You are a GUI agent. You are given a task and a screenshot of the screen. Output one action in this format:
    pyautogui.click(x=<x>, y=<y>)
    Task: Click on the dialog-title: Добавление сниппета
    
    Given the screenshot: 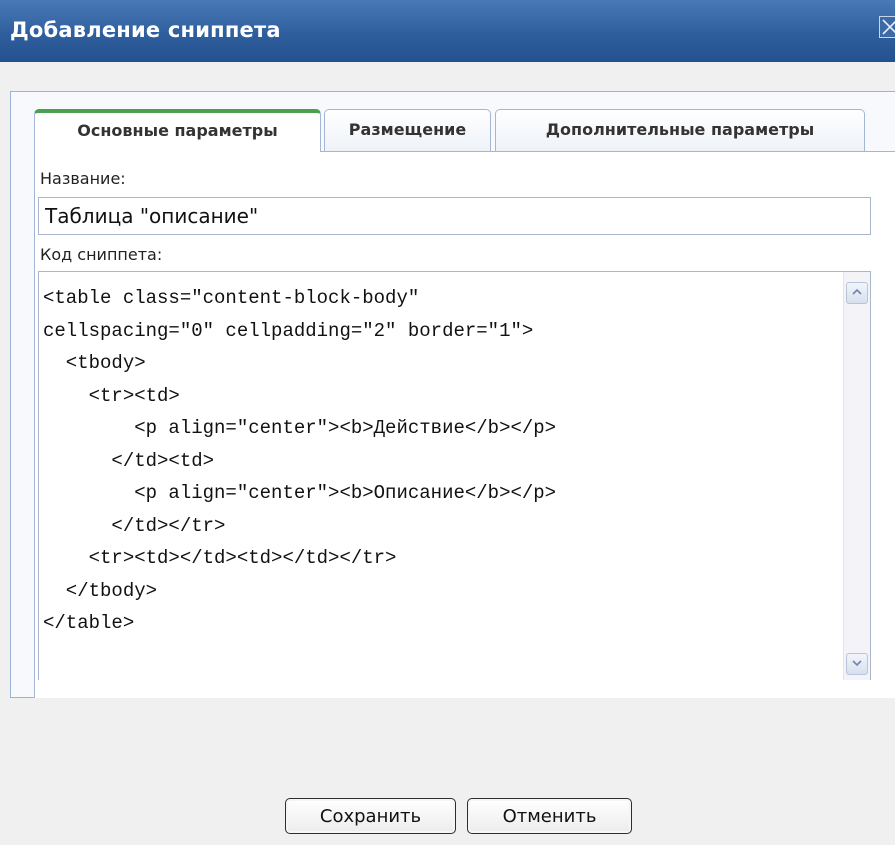 What is the action you would take?
    pyautogui.click(x=145, y=30)
    